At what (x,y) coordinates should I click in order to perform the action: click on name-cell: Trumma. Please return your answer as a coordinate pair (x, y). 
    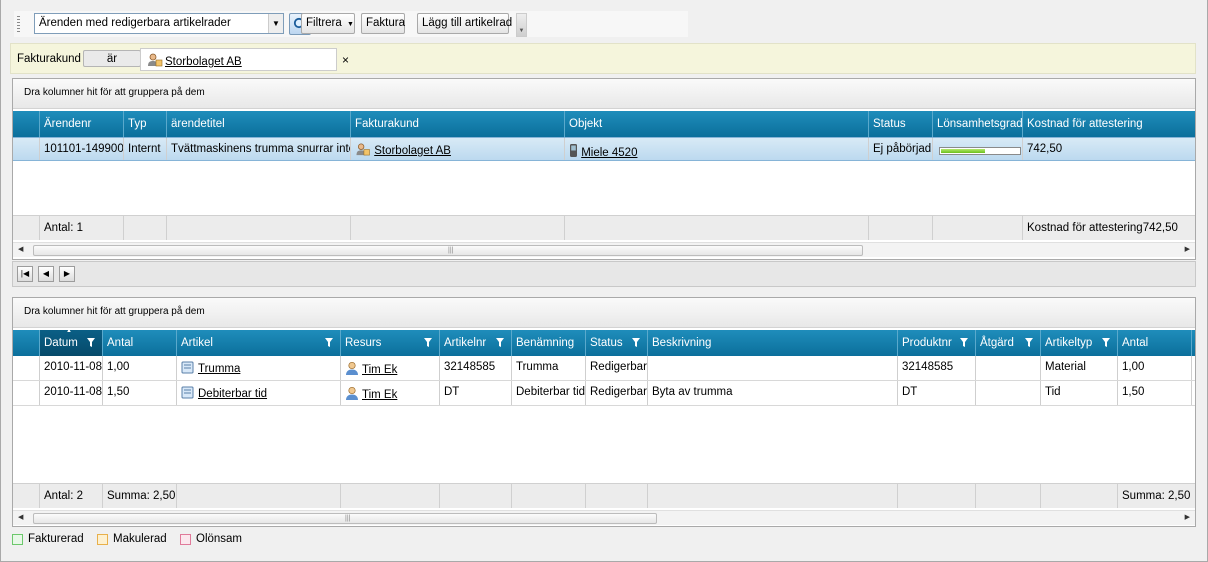
    Looking at the image, I should click on (548, 368).